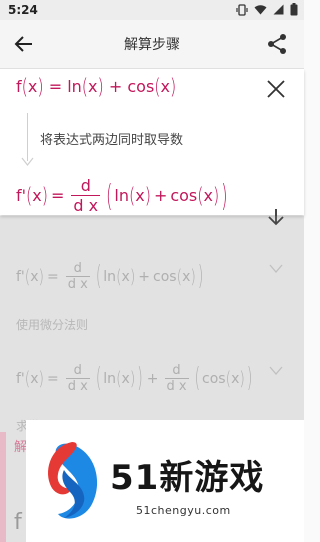 The height and width of the screenshot is (542, 320). I want to click on step-description: 将表达式两边同时取导数, so click(112, 140).